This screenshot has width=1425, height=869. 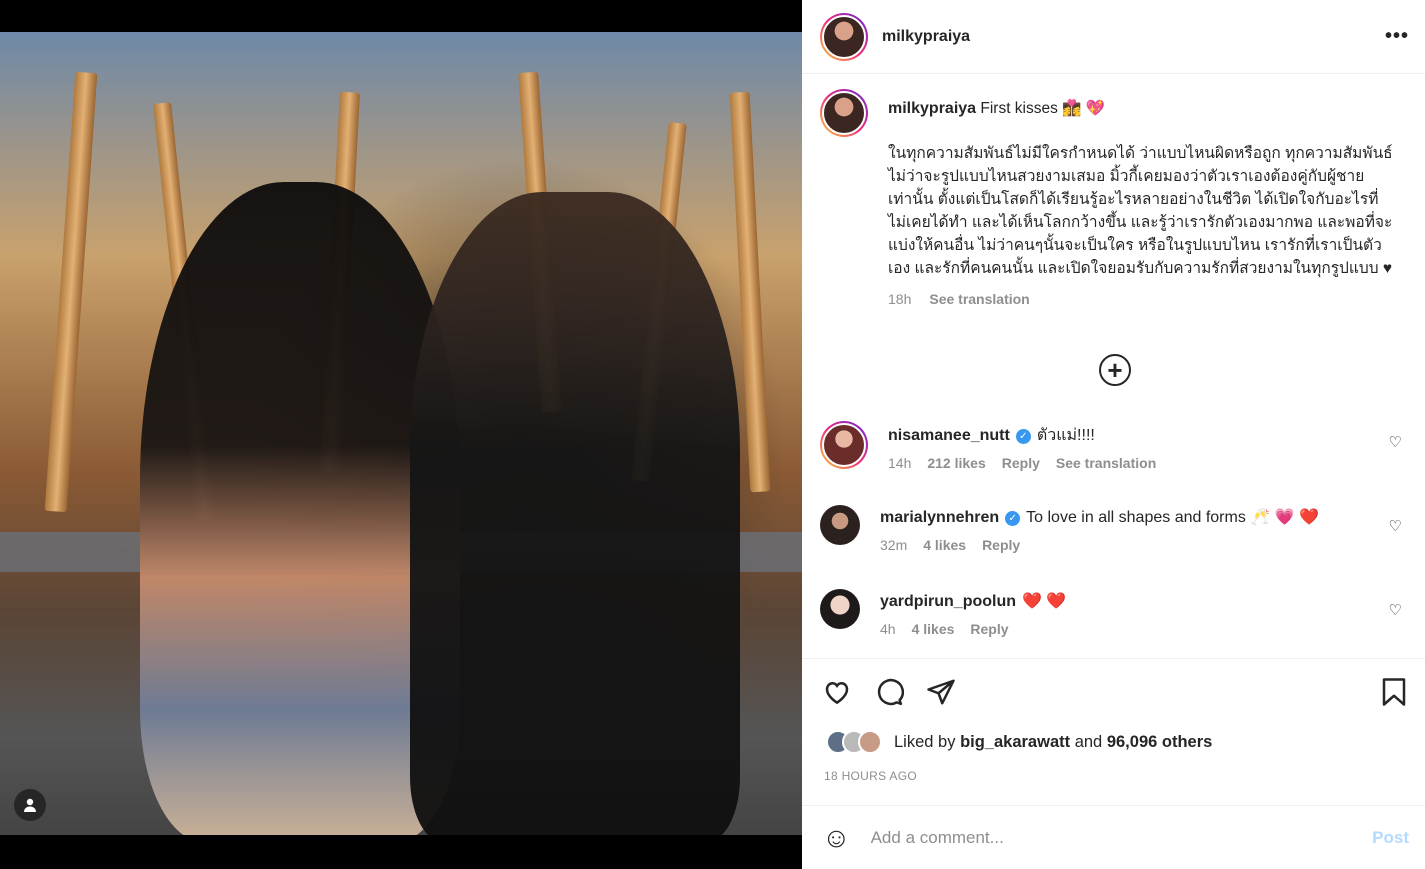 What do you see at coordinates (949, 435) in the screenshot?
I see `comment-username: nisamanee_nutt` at bounding box center [949, 435].